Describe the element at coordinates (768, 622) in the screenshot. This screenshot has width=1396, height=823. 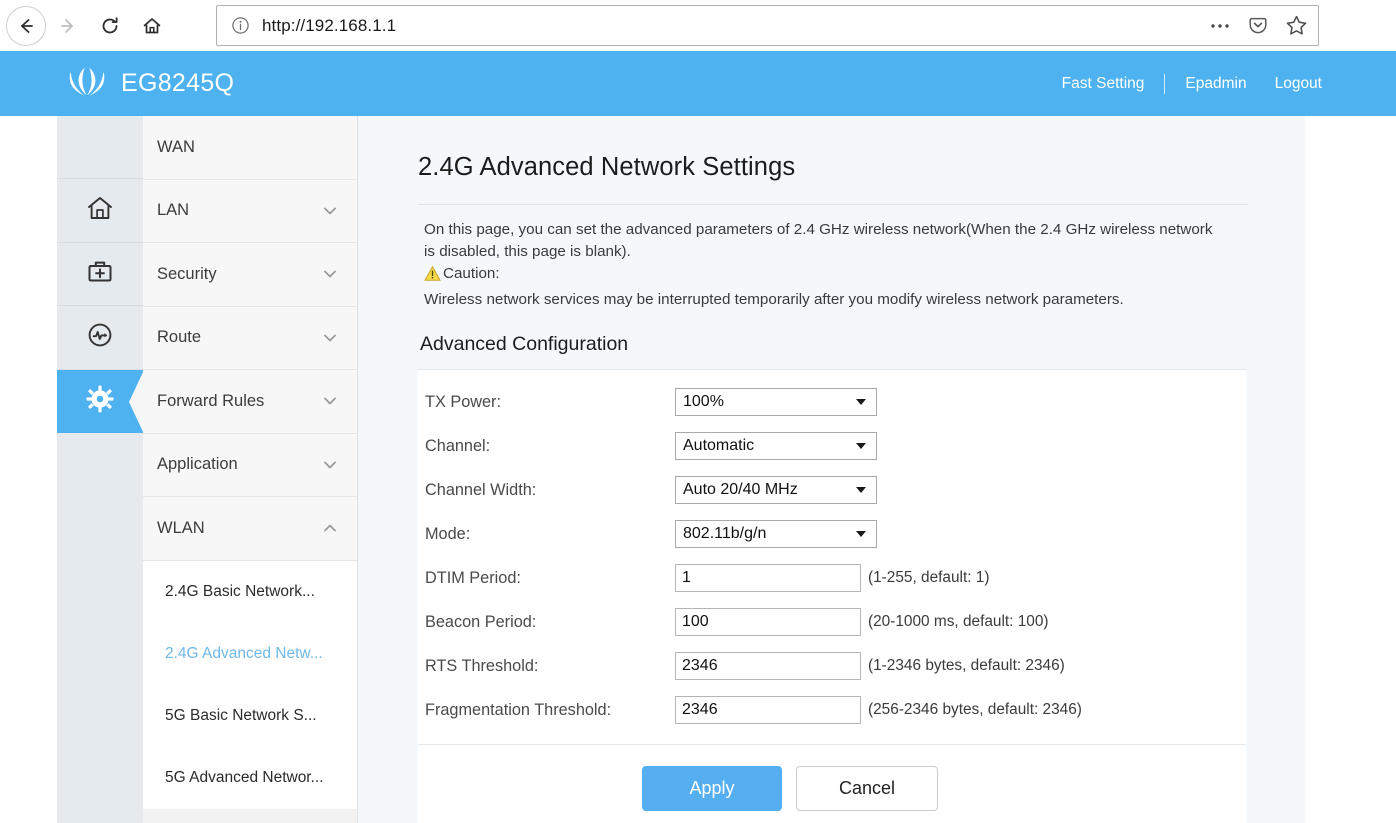
I see `input-beacon-period` at that location.